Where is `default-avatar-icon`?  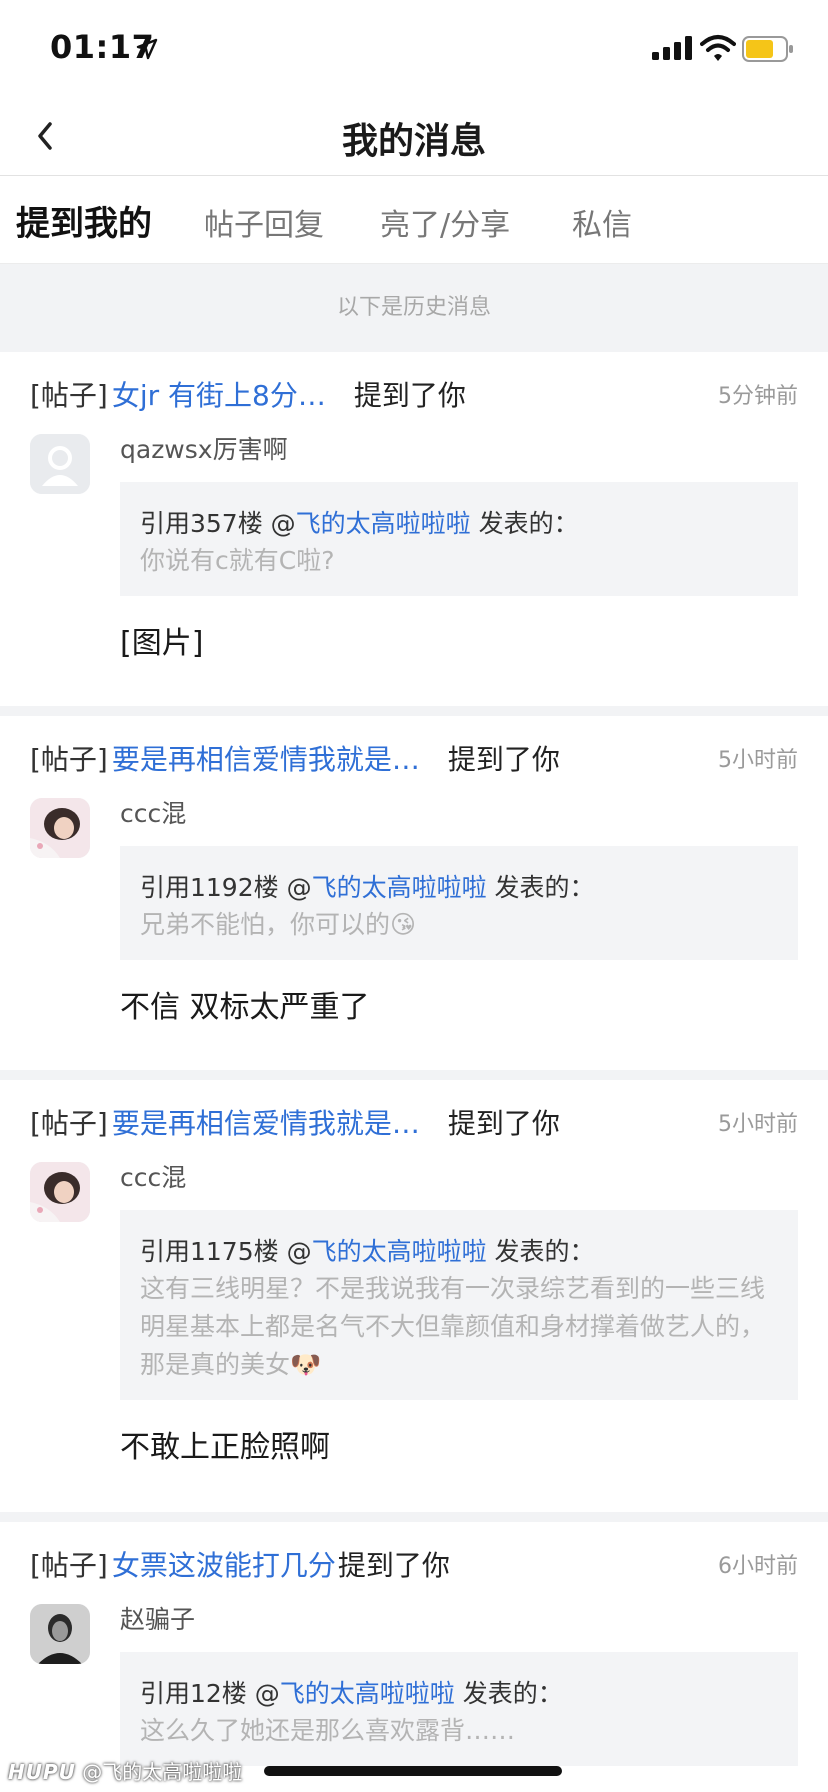
default-avatar-icon is located at coordinates (60, 464).